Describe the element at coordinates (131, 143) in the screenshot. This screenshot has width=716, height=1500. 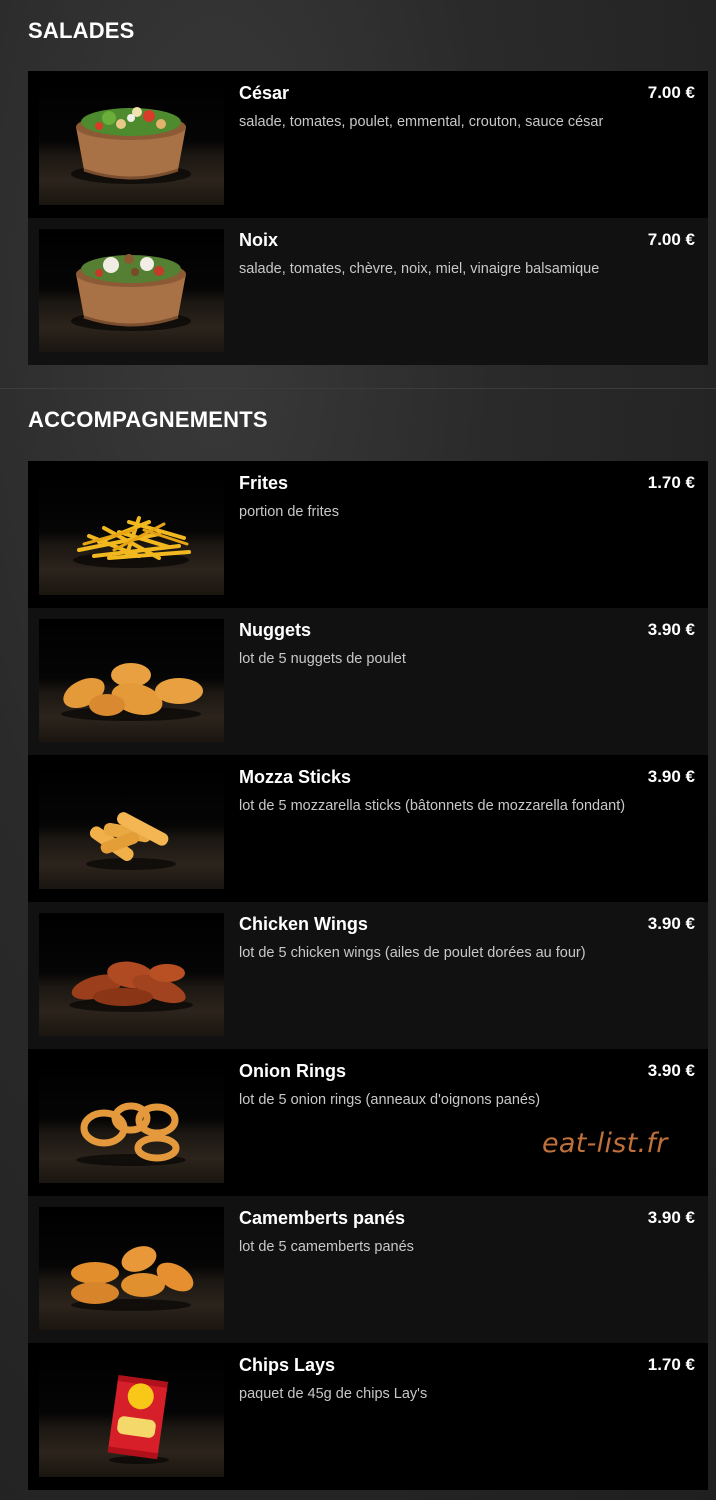
I see `caesar-salad-image` at that location.